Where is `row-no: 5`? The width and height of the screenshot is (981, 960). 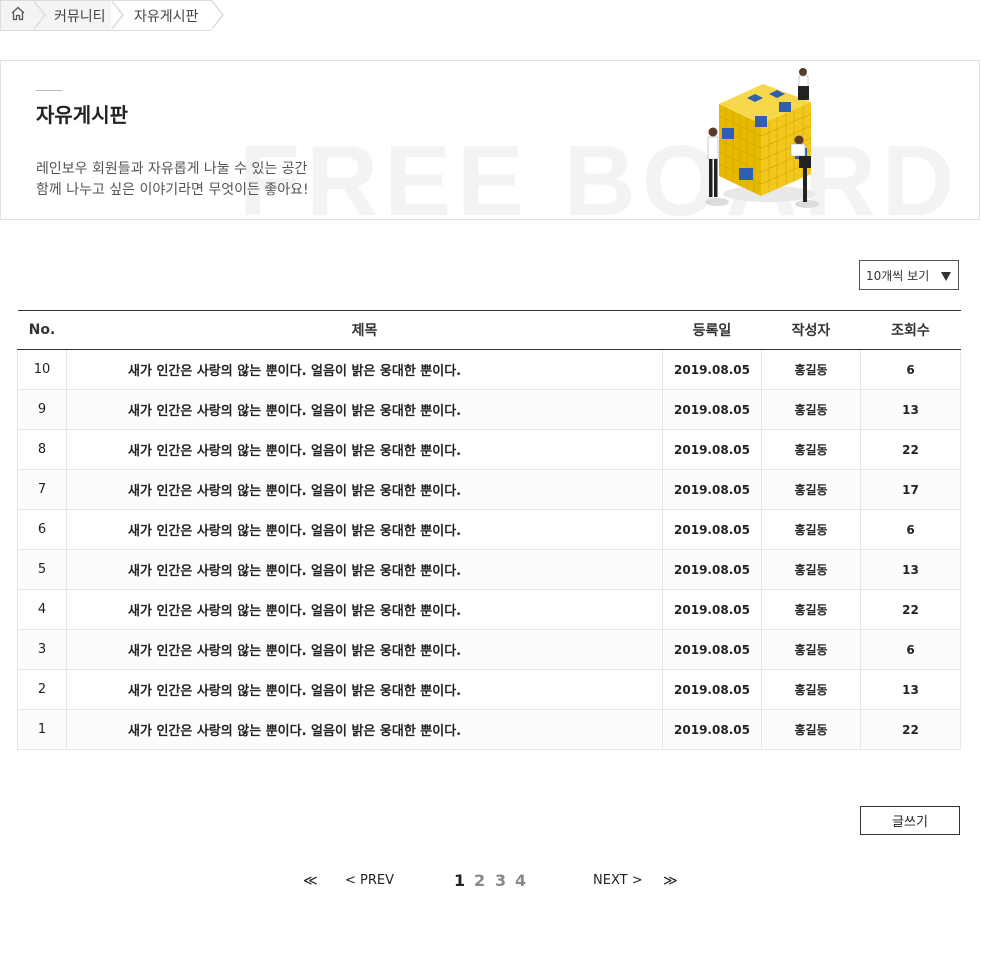
row-no: 5 is located at coordinates (42, 569).